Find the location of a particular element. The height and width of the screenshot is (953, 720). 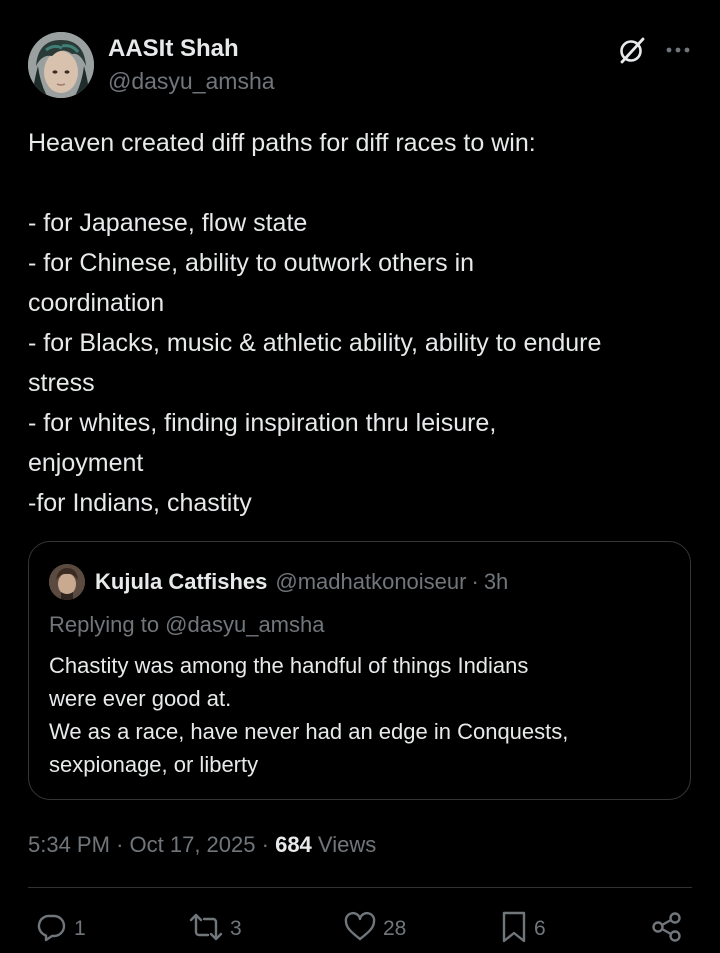

bookmark-count: 6 is located at coordinates (540, 928).